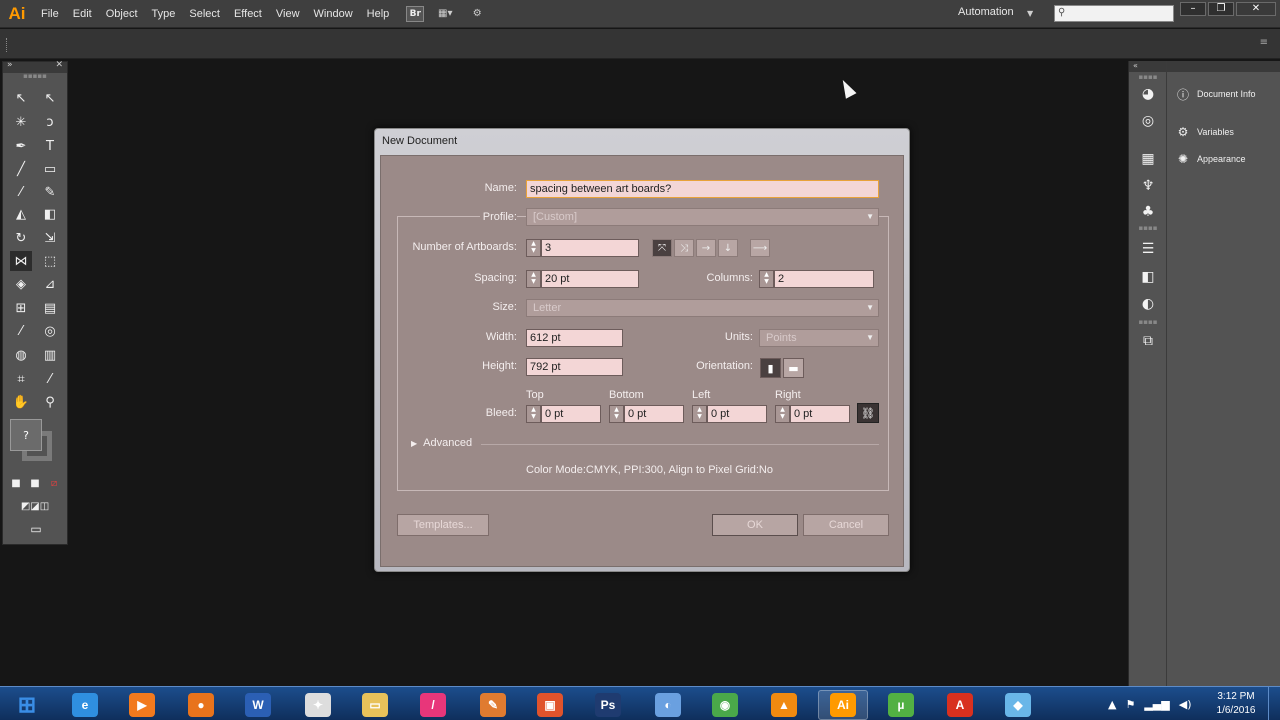 The image size is (1280, 720). I want to click on tray-expand-icon: ▲, so click(1112, 704).